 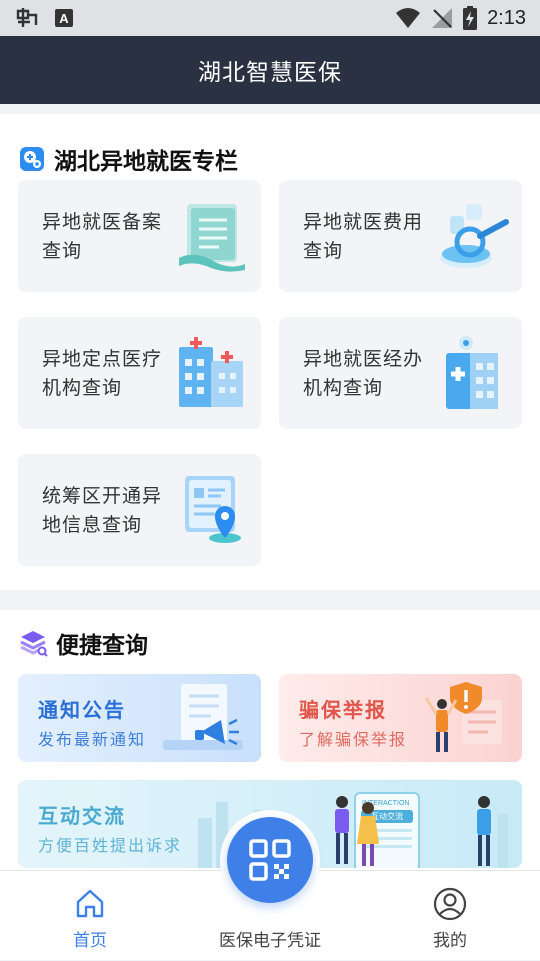 What do you see at coordinates (363, 222) in the screenshot?
I see `tile-label-line1: 异地就医费用` at bounding box center [363, 222].